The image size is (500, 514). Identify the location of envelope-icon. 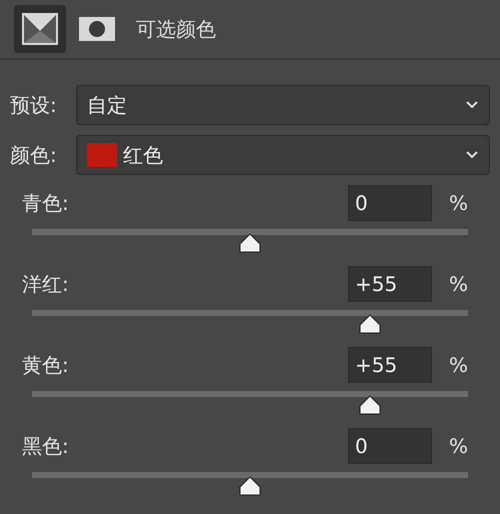
(40, 29).